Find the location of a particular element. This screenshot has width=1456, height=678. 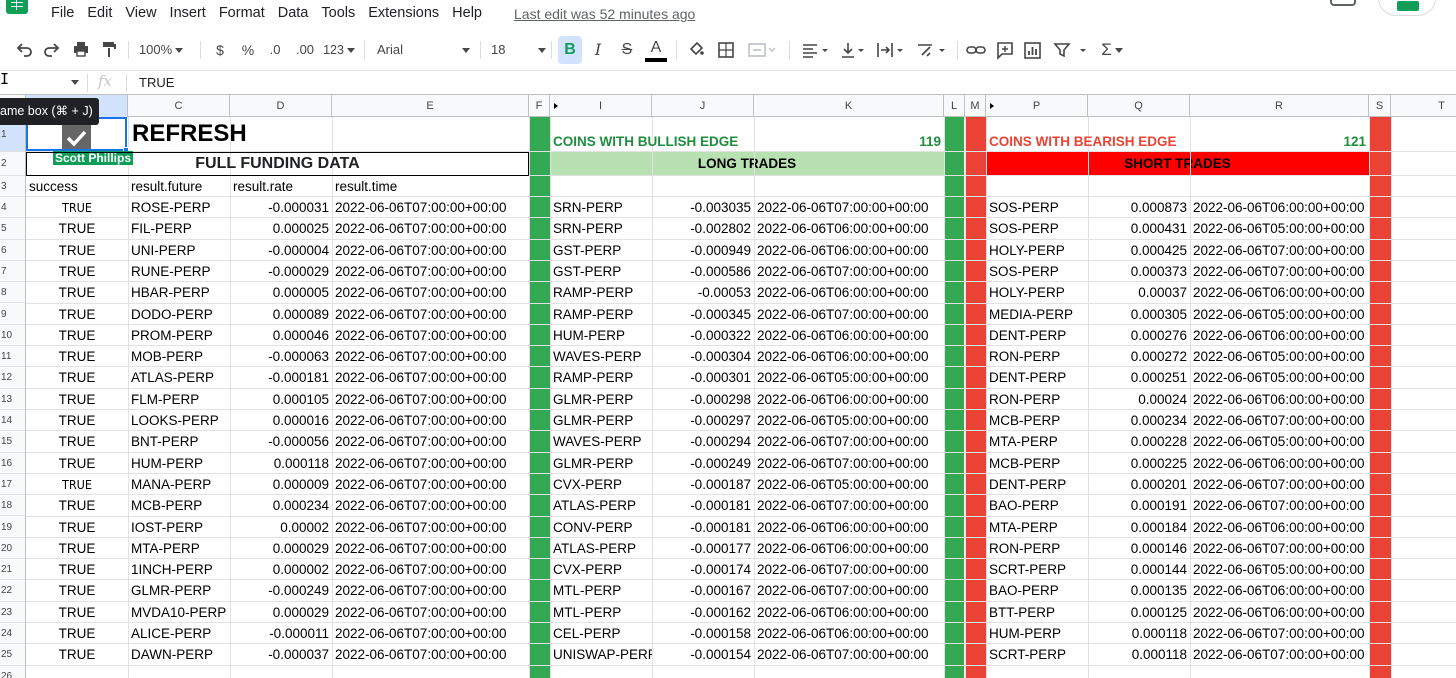

menu-extensions: Extensions is located at coordinates (403, 13).